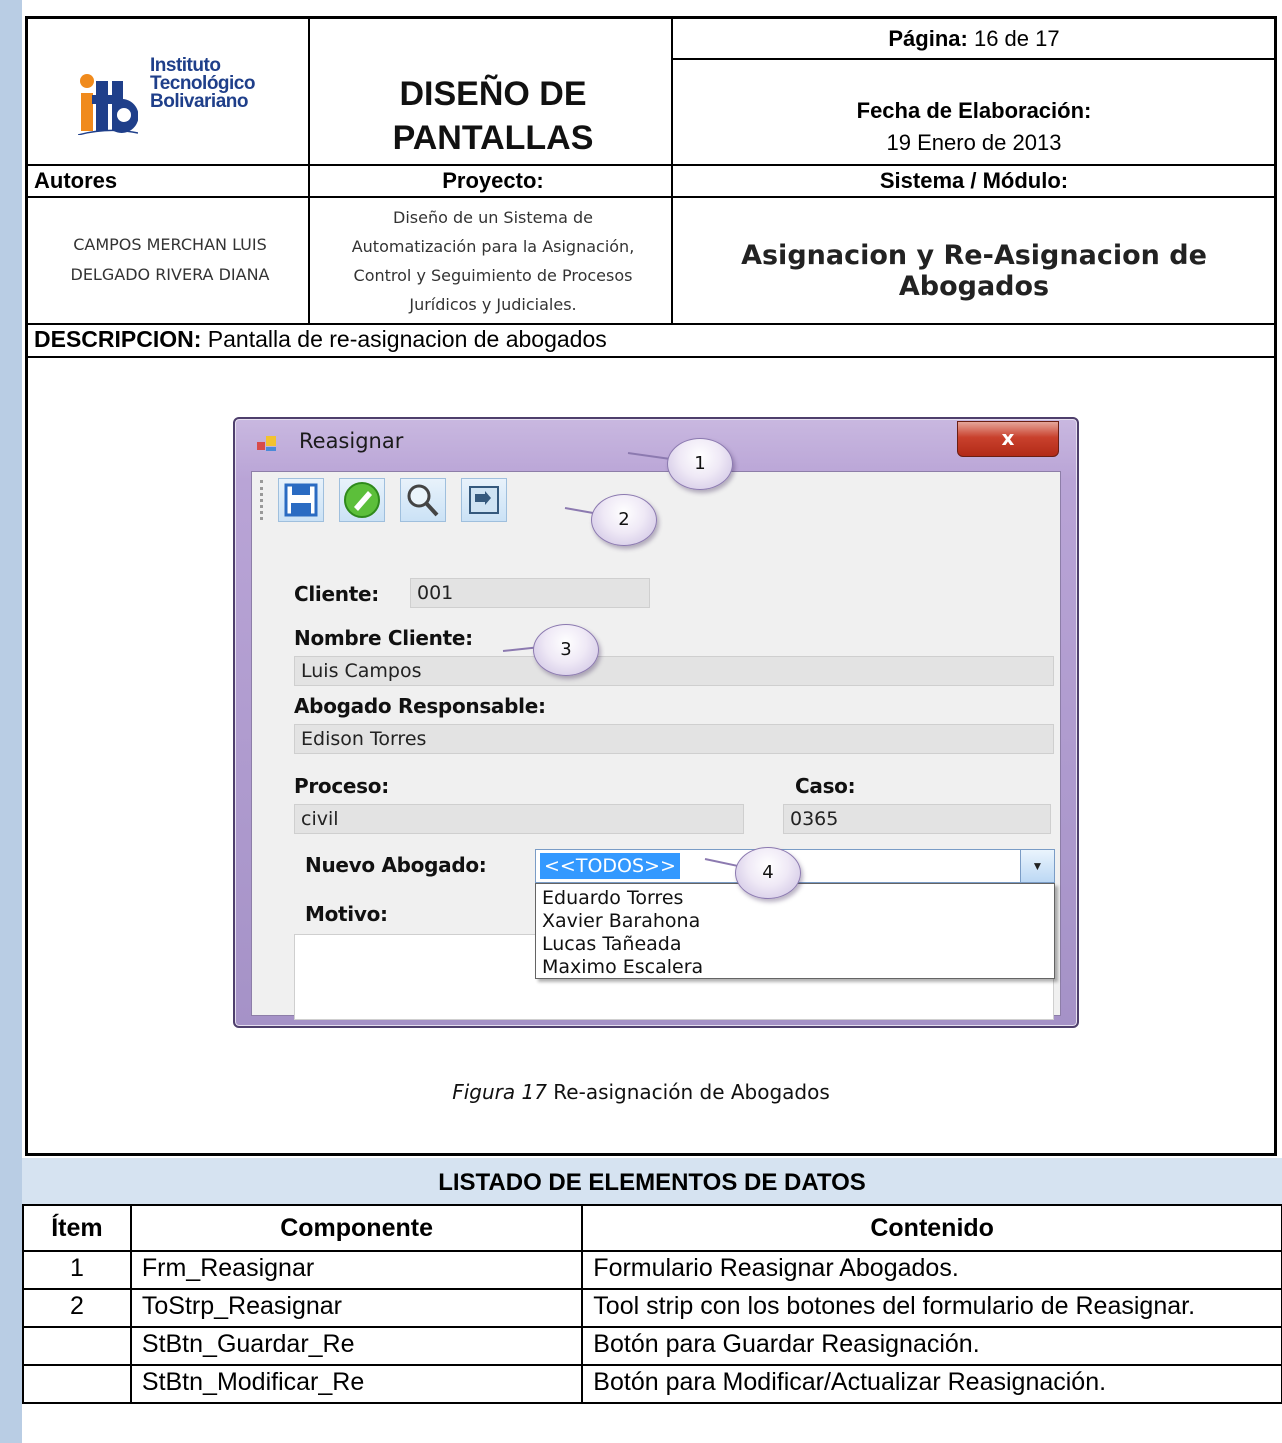 This screenshot has height=1443, width=1282. I want to click on table-header-row: Ítem Componente Contenido, so click(652, 1228).